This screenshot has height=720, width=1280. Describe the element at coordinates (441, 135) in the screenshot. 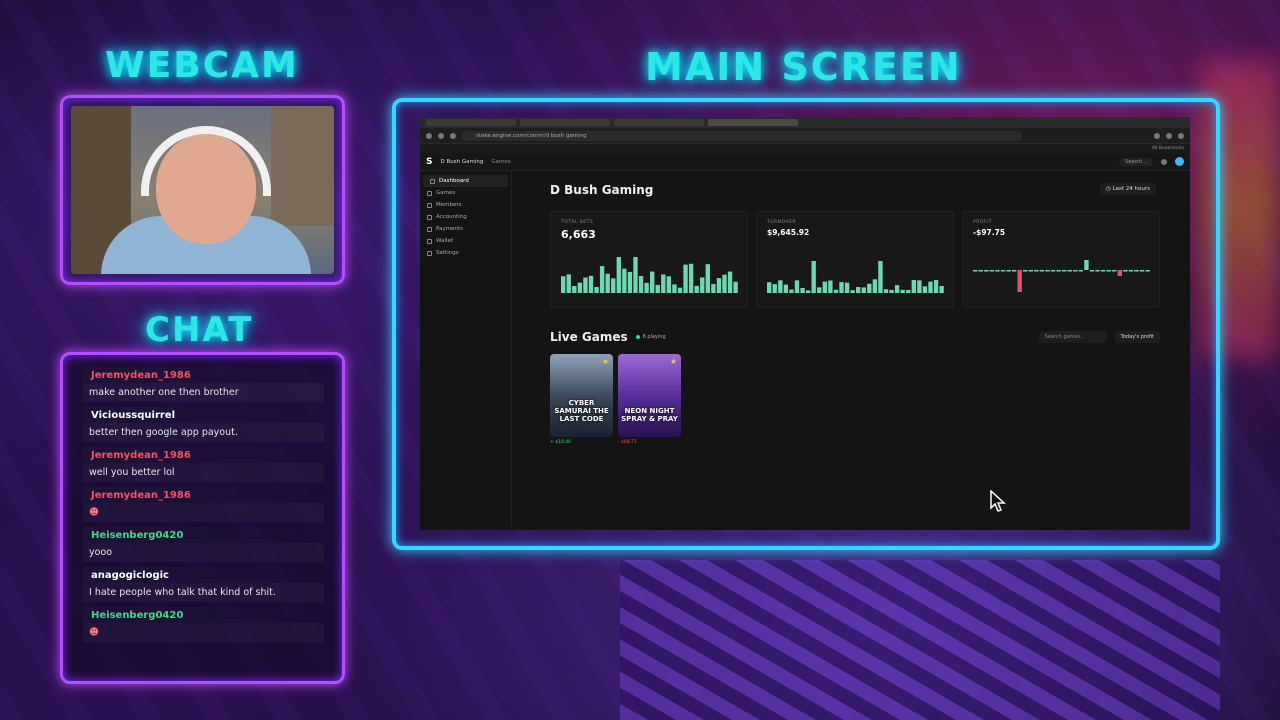

I see `forward-icon` at that location.